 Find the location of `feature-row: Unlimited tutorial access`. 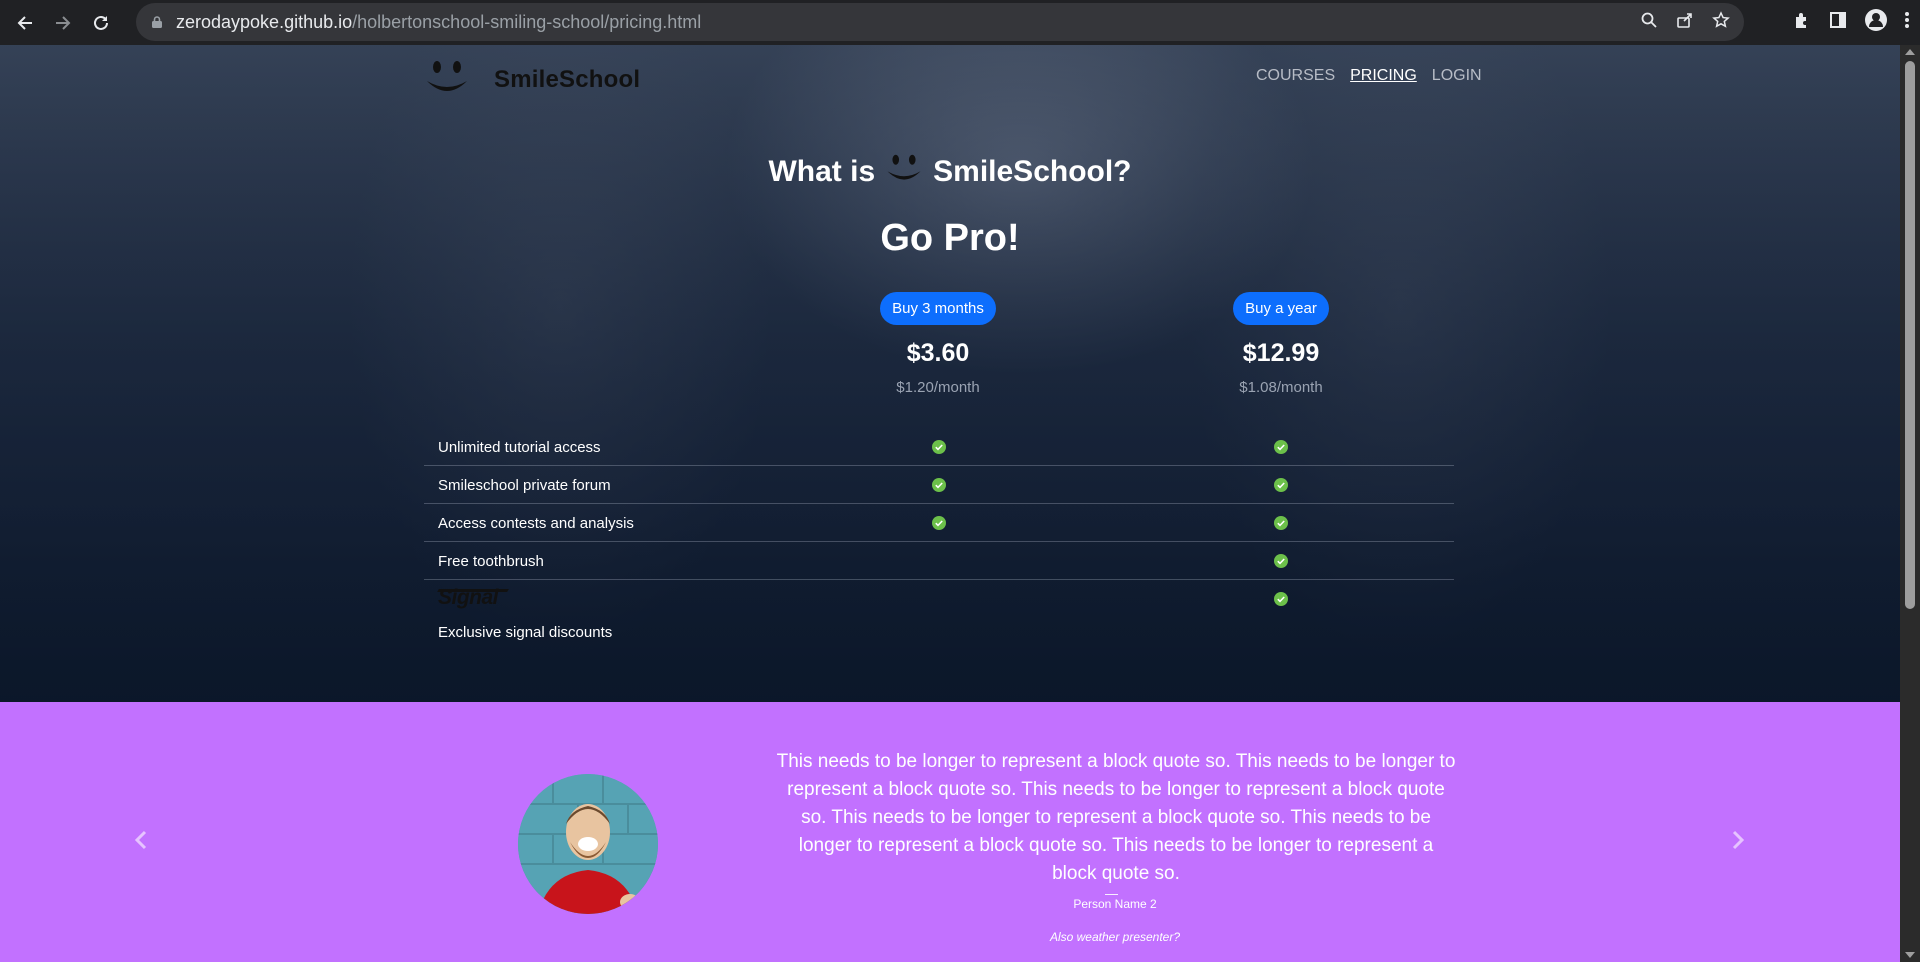

feature-row: Unlimited tutorial access is located at coordinates (939, 447).